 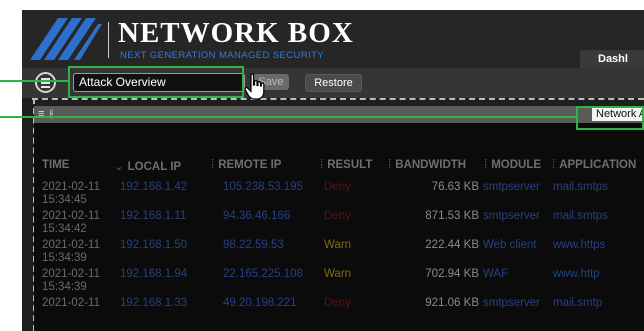 I want to click on row-local-ip: 192.168.1.33, so click(x=153, y=303).